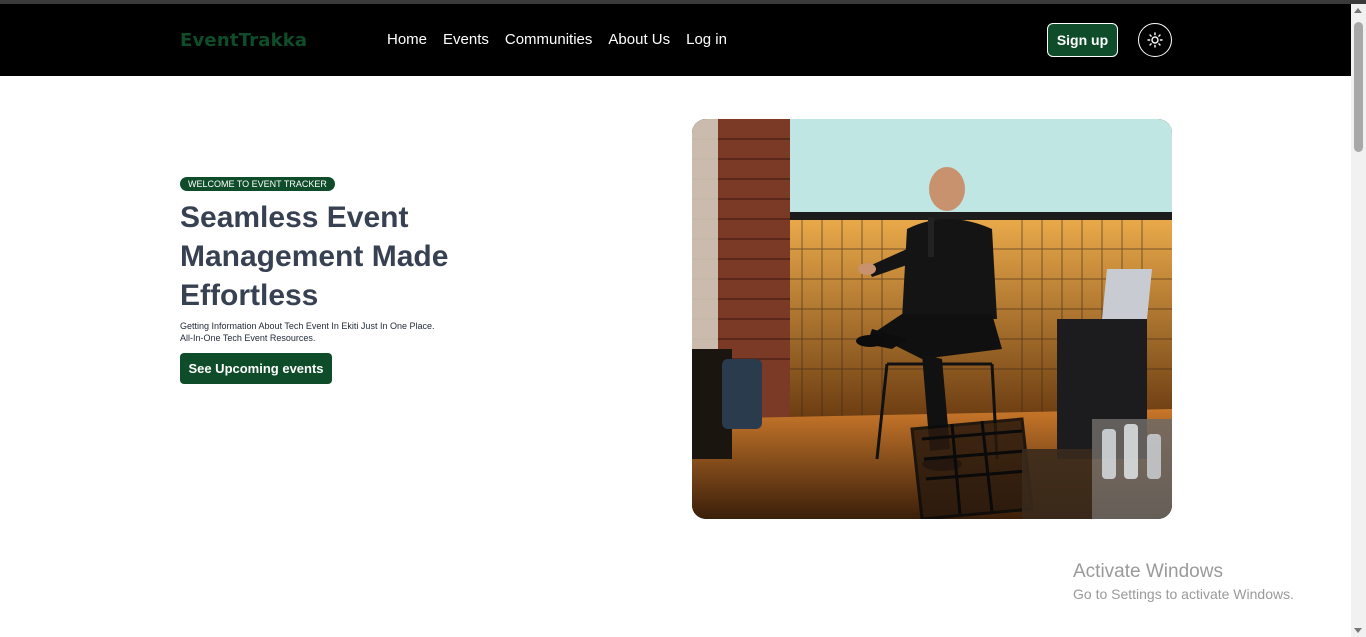  I want to click on scrollbar-thumb, so click(1358, 87).